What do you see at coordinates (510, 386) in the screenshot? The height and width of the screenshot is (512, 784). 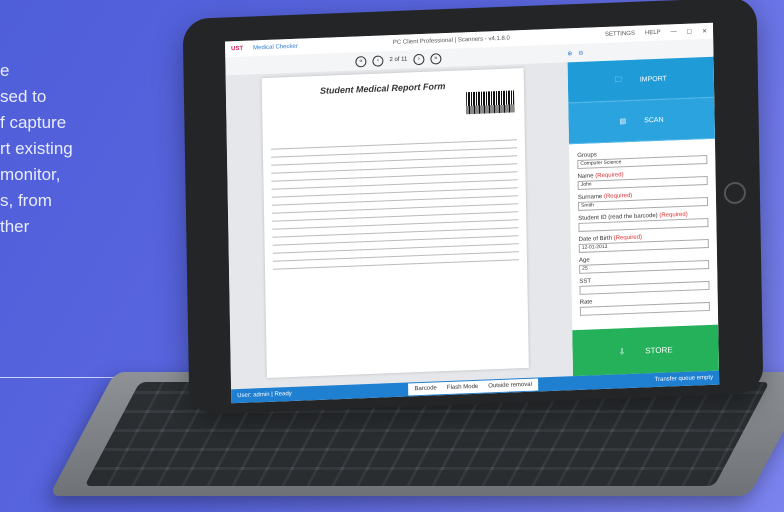 I see `outside-removal-service: Outside removal` at bounding box center [510, 386].